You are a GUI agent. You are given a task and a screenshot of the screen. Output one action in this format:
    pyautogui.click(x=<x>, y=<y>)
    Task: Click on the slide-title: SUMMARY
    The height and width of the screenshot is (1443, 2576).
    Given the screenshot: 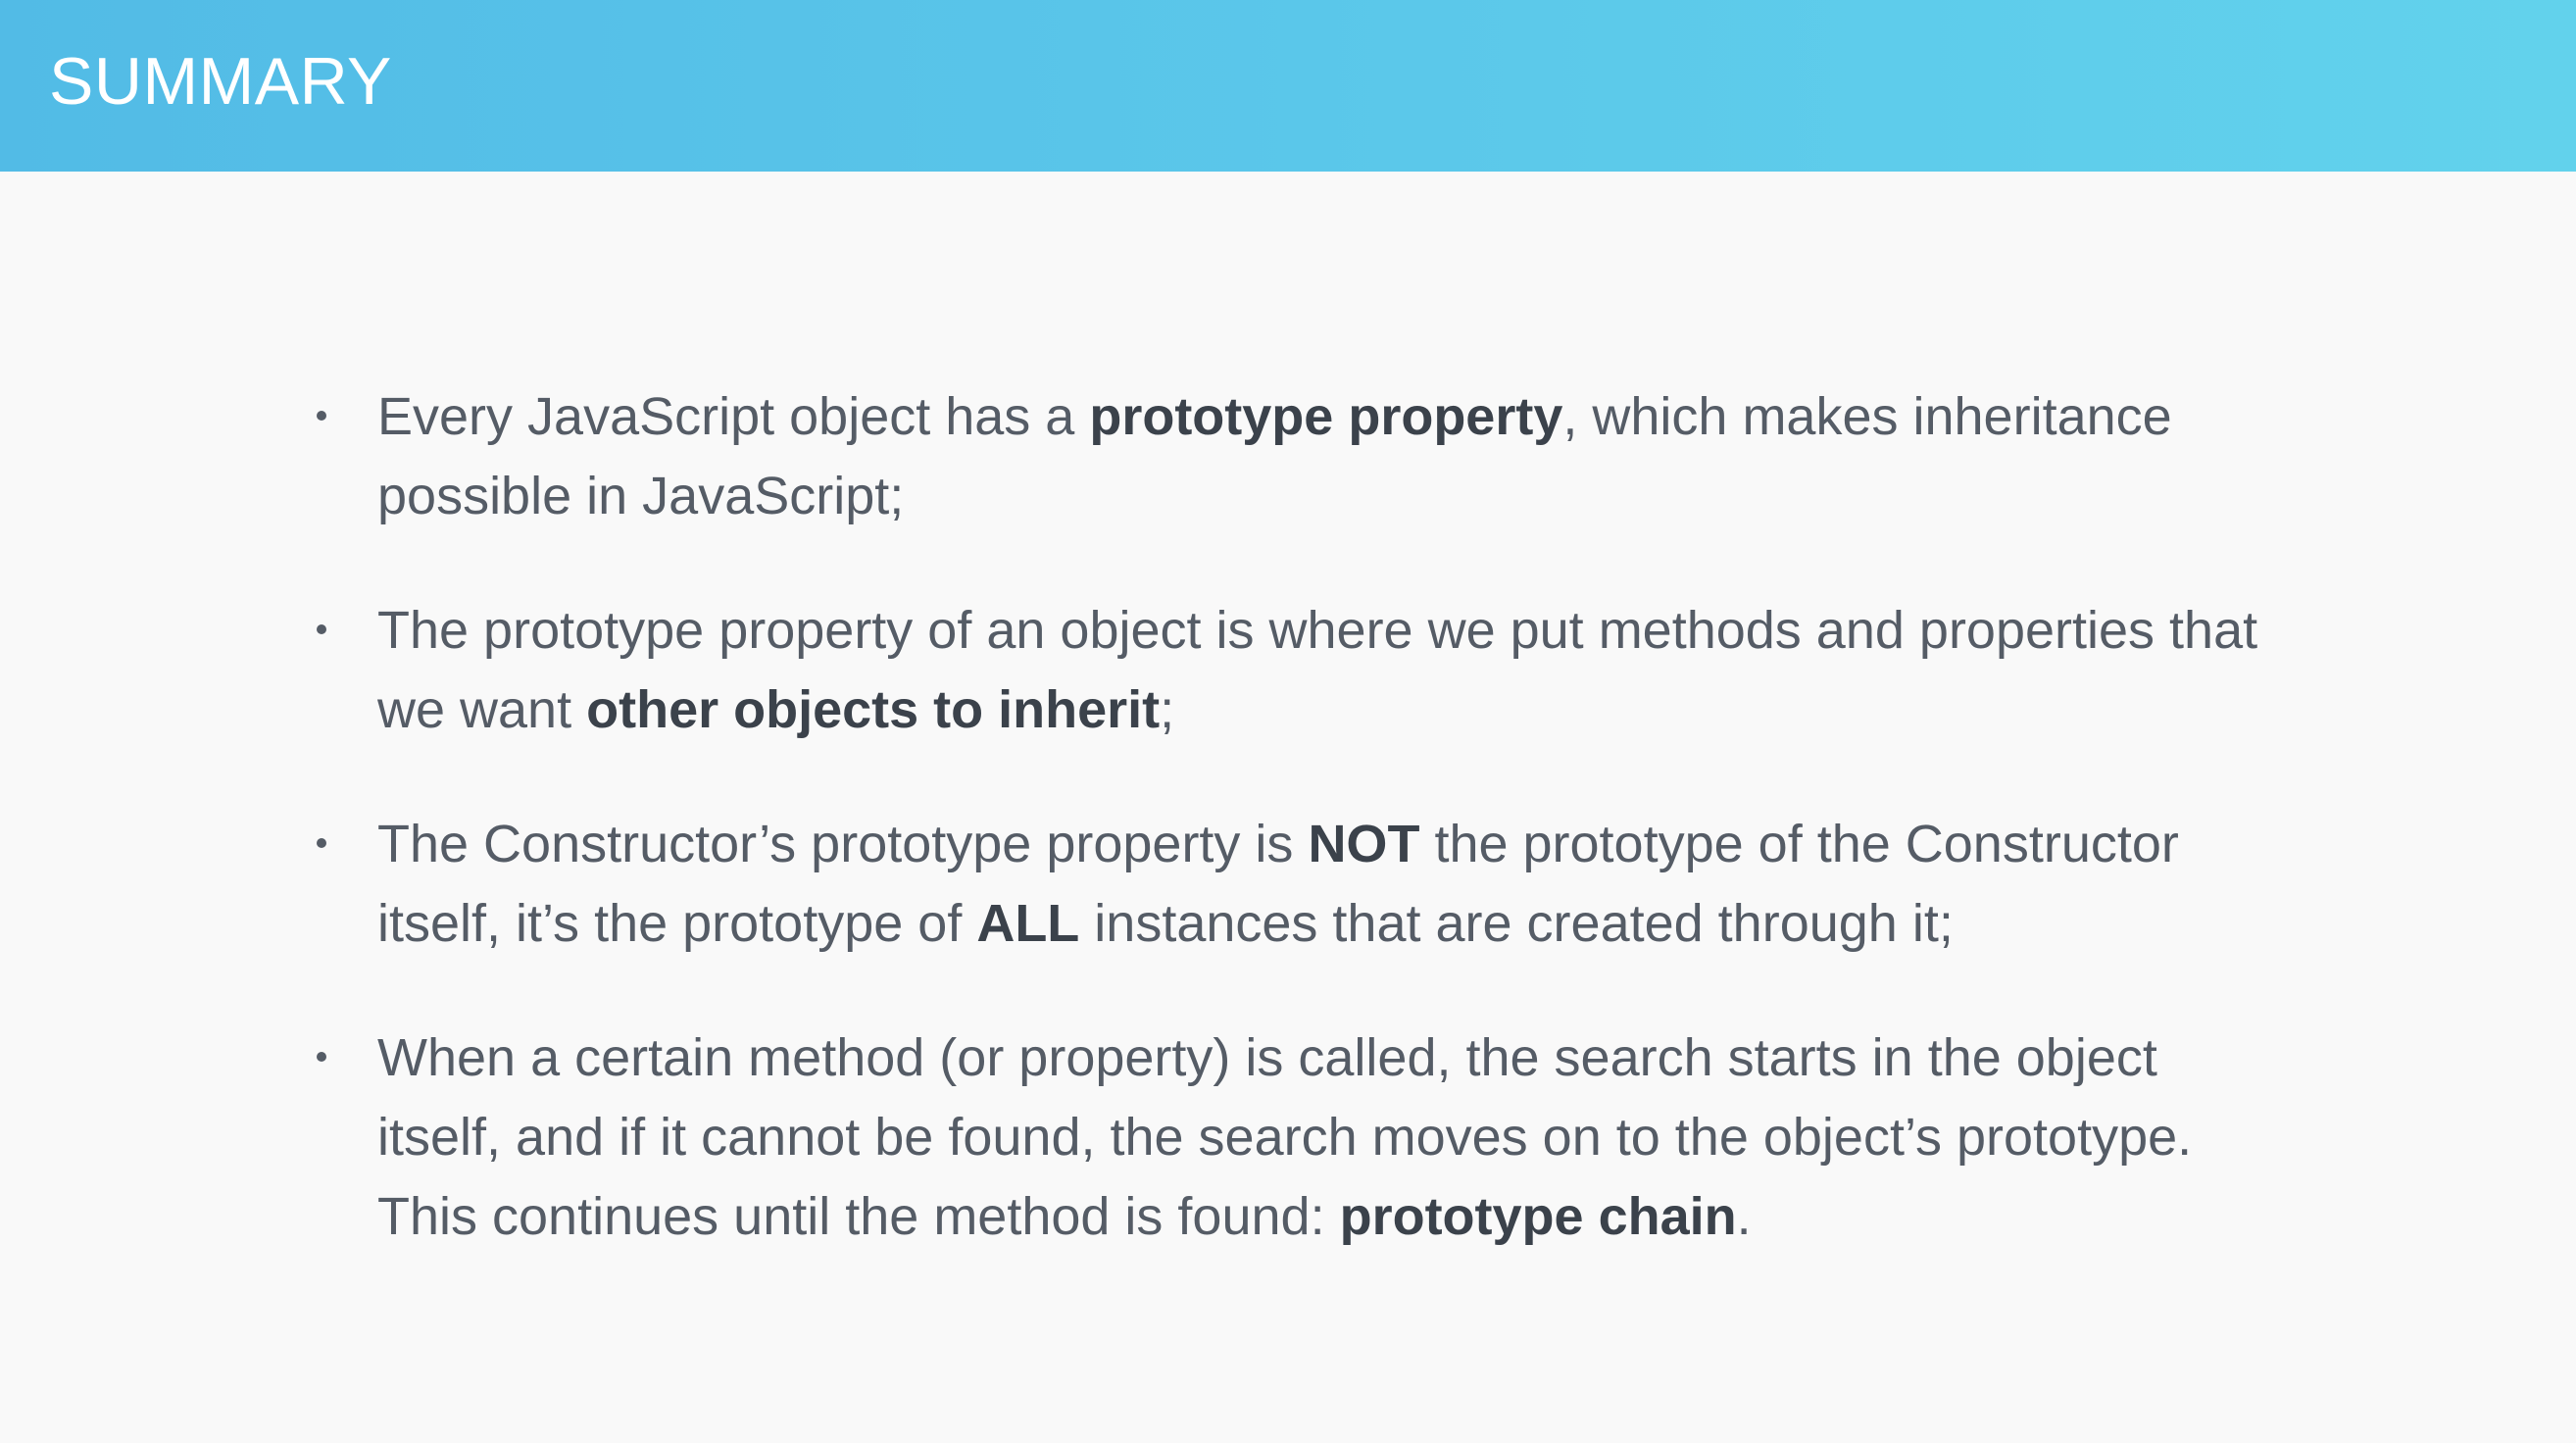 What is the action you would take?
    pyautogui.click(x=220, y=81)
    